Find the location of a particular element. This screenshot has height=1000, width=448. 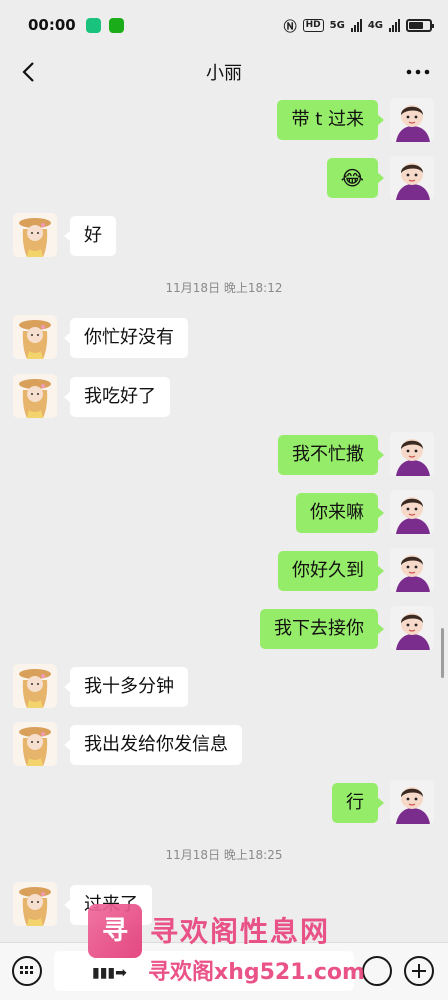

message-row-sent: 你来嘛 is located at coordinates (224, 513).